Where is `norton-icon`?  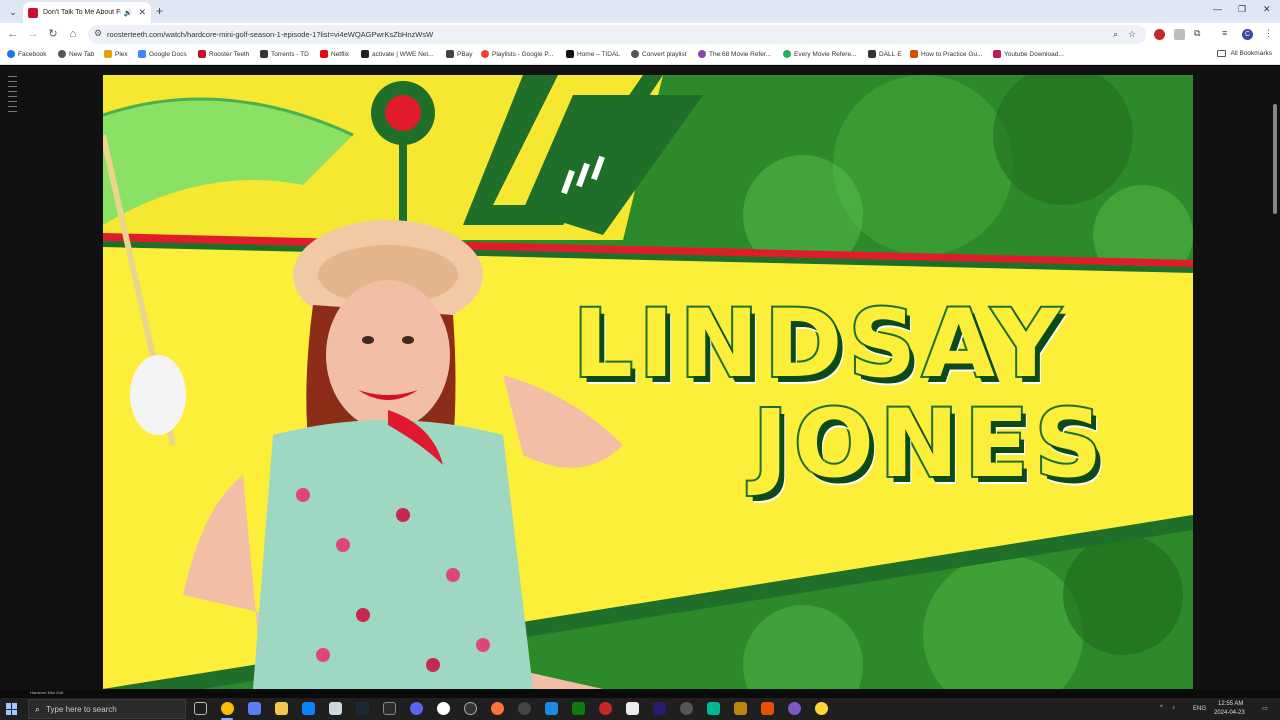
norton-icon is located at coordinates (821, 708).